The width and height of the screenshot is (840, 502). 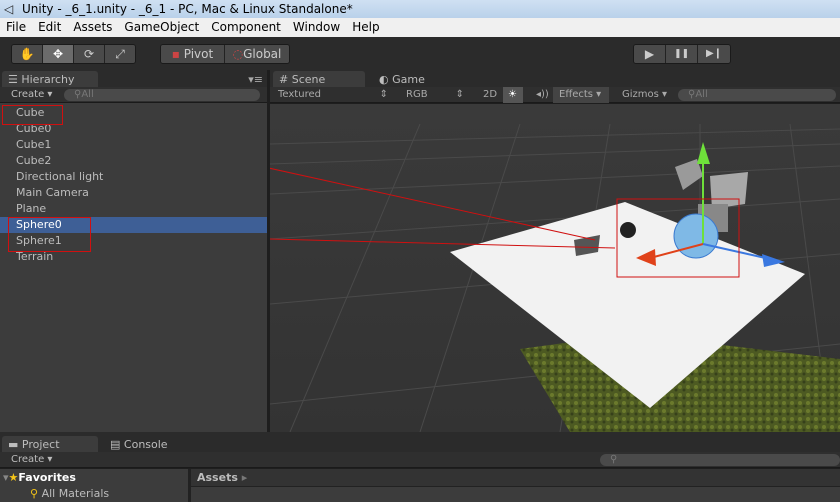 What do you see at coordinates (246, 27) in the screenshot?
I see `menu-component: Component` at bounding box center [246, 27].